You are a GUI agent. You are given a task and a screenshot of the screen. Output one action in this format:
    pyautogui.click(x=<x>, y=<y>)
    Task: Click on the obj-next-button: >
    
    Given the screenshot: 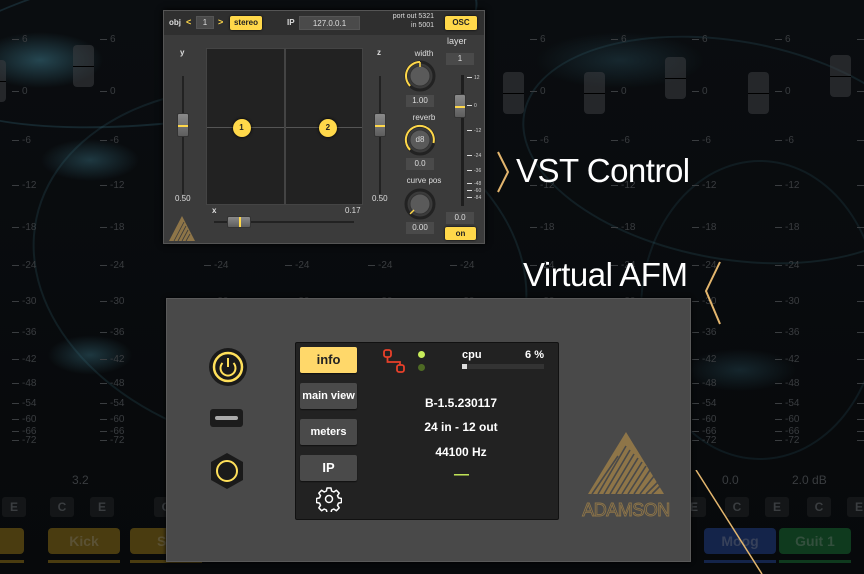 What is the action you would take?
    pyautogui.click(x=220, y=22)
    